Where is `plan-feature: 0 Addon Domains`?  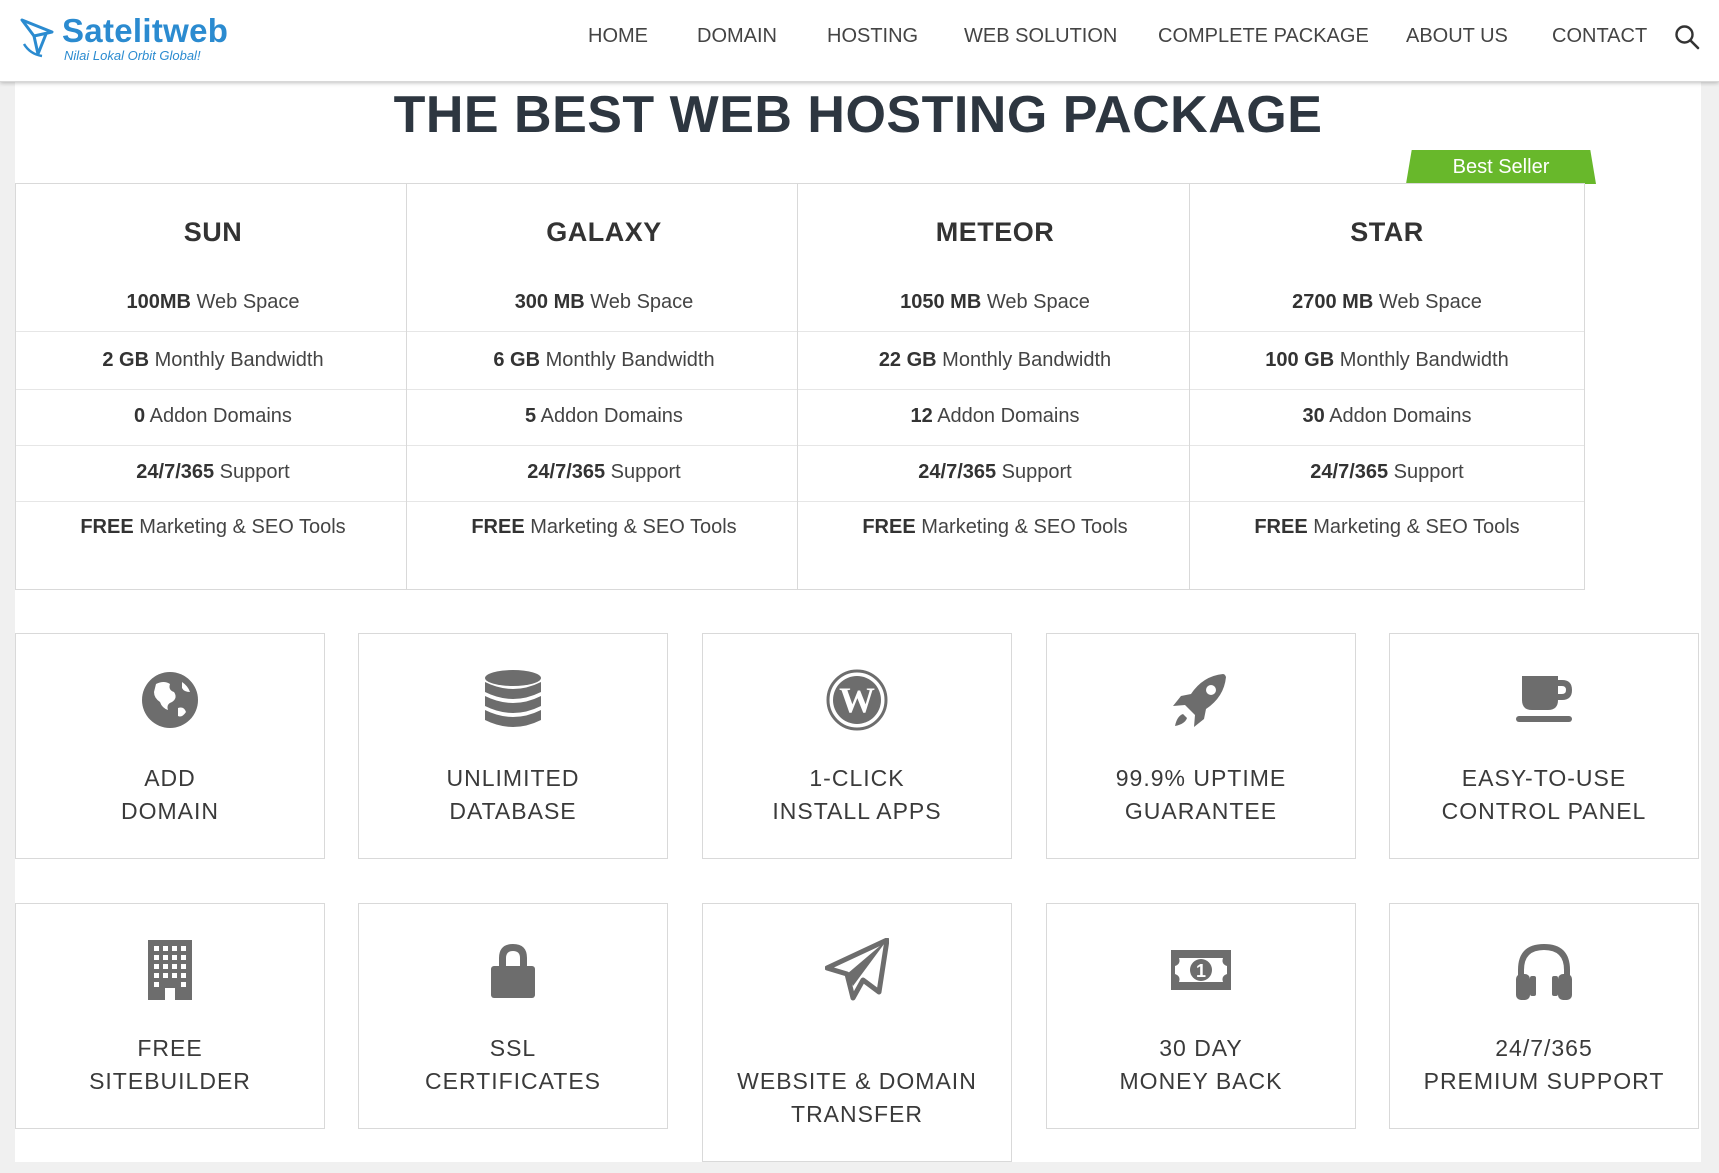 plan-feature: 0 Addon Domains is located at coordinates (213, 416).